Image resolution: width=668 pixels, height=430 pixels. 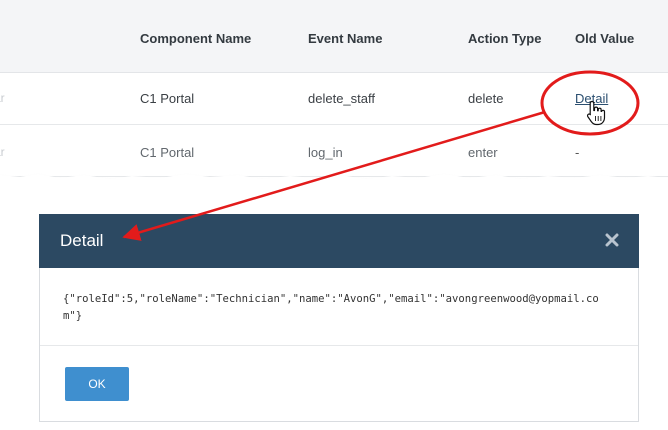 I want to click on header-event-name: Event Name, so click(x=345, y=38).